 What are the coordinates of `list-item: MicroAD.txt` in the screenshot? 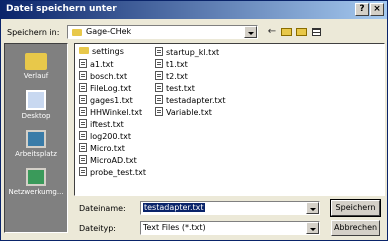 It's located at (108, 160).